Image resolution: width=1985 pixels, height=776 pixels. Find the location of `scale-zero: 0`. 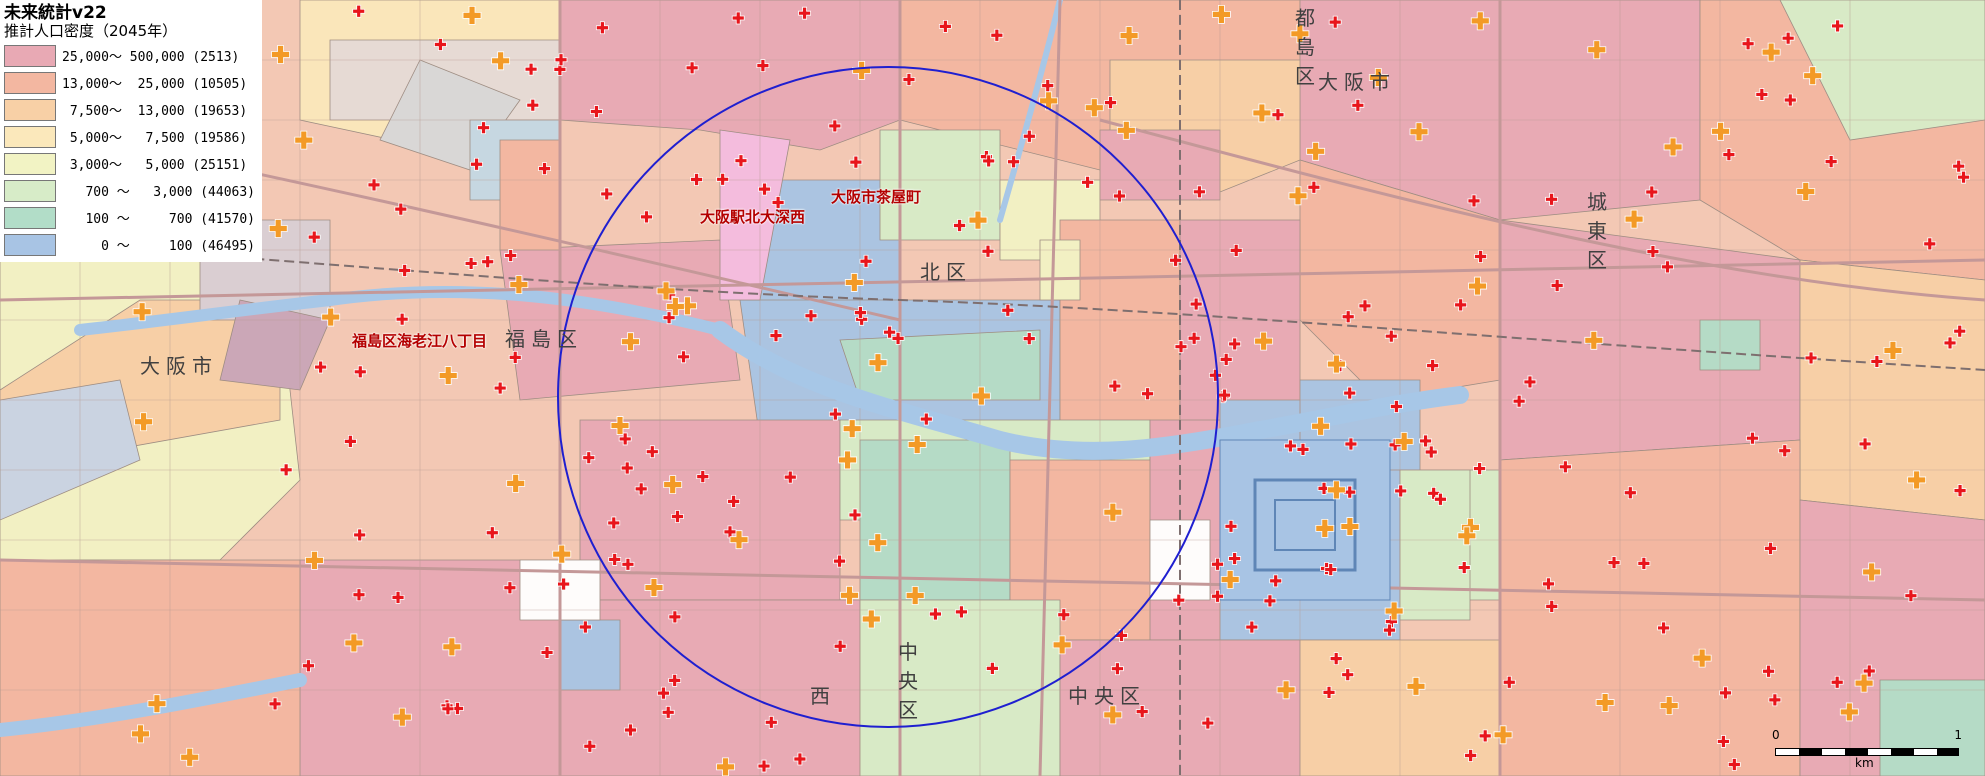

scale-zero: 0 is located at coordinates (1776, 735).